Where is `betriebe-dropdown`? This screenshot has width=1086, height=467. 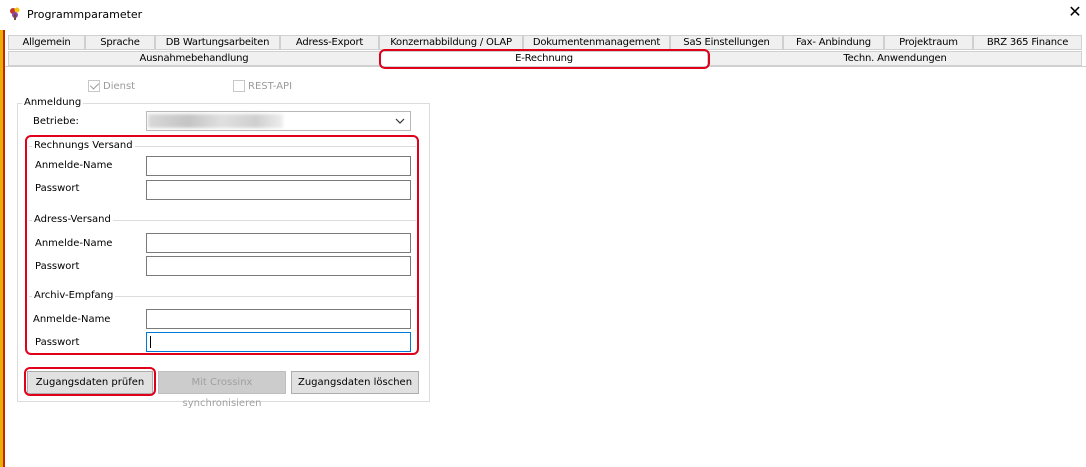 betriebe-dropdown is located at coordinates (278, 121).